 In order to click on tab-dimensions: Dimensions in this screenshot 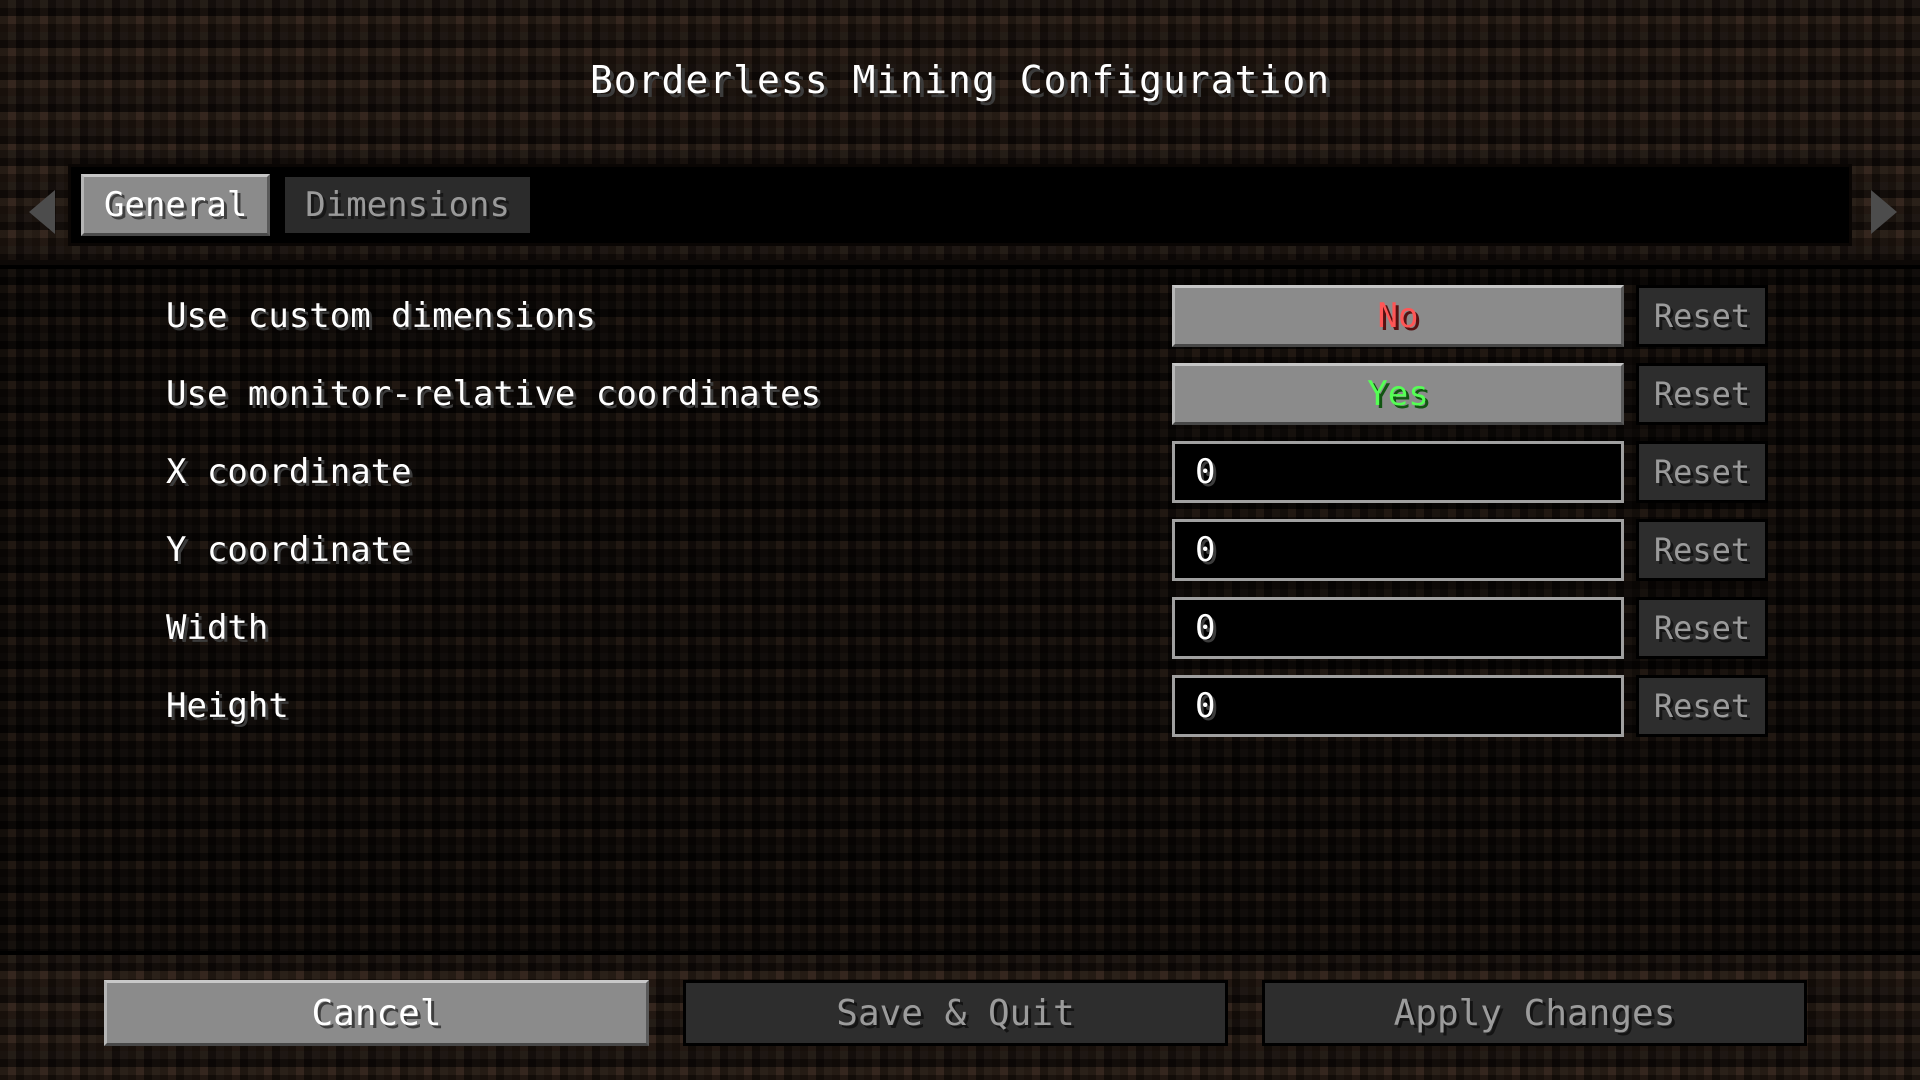, I will do `click(407, 205)`.